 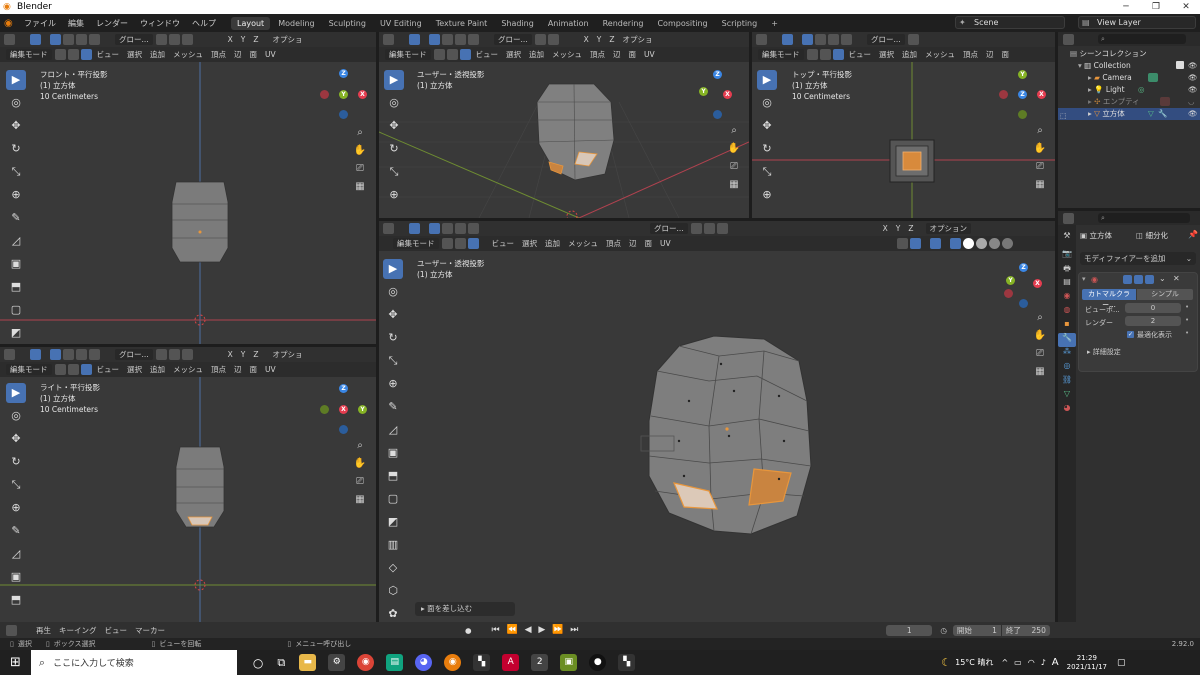 What do you see at coordinates (1040, 372) in the screenshot?
I see `perspective-toggle-icon: ▦` at bounding box center [1040, 372].